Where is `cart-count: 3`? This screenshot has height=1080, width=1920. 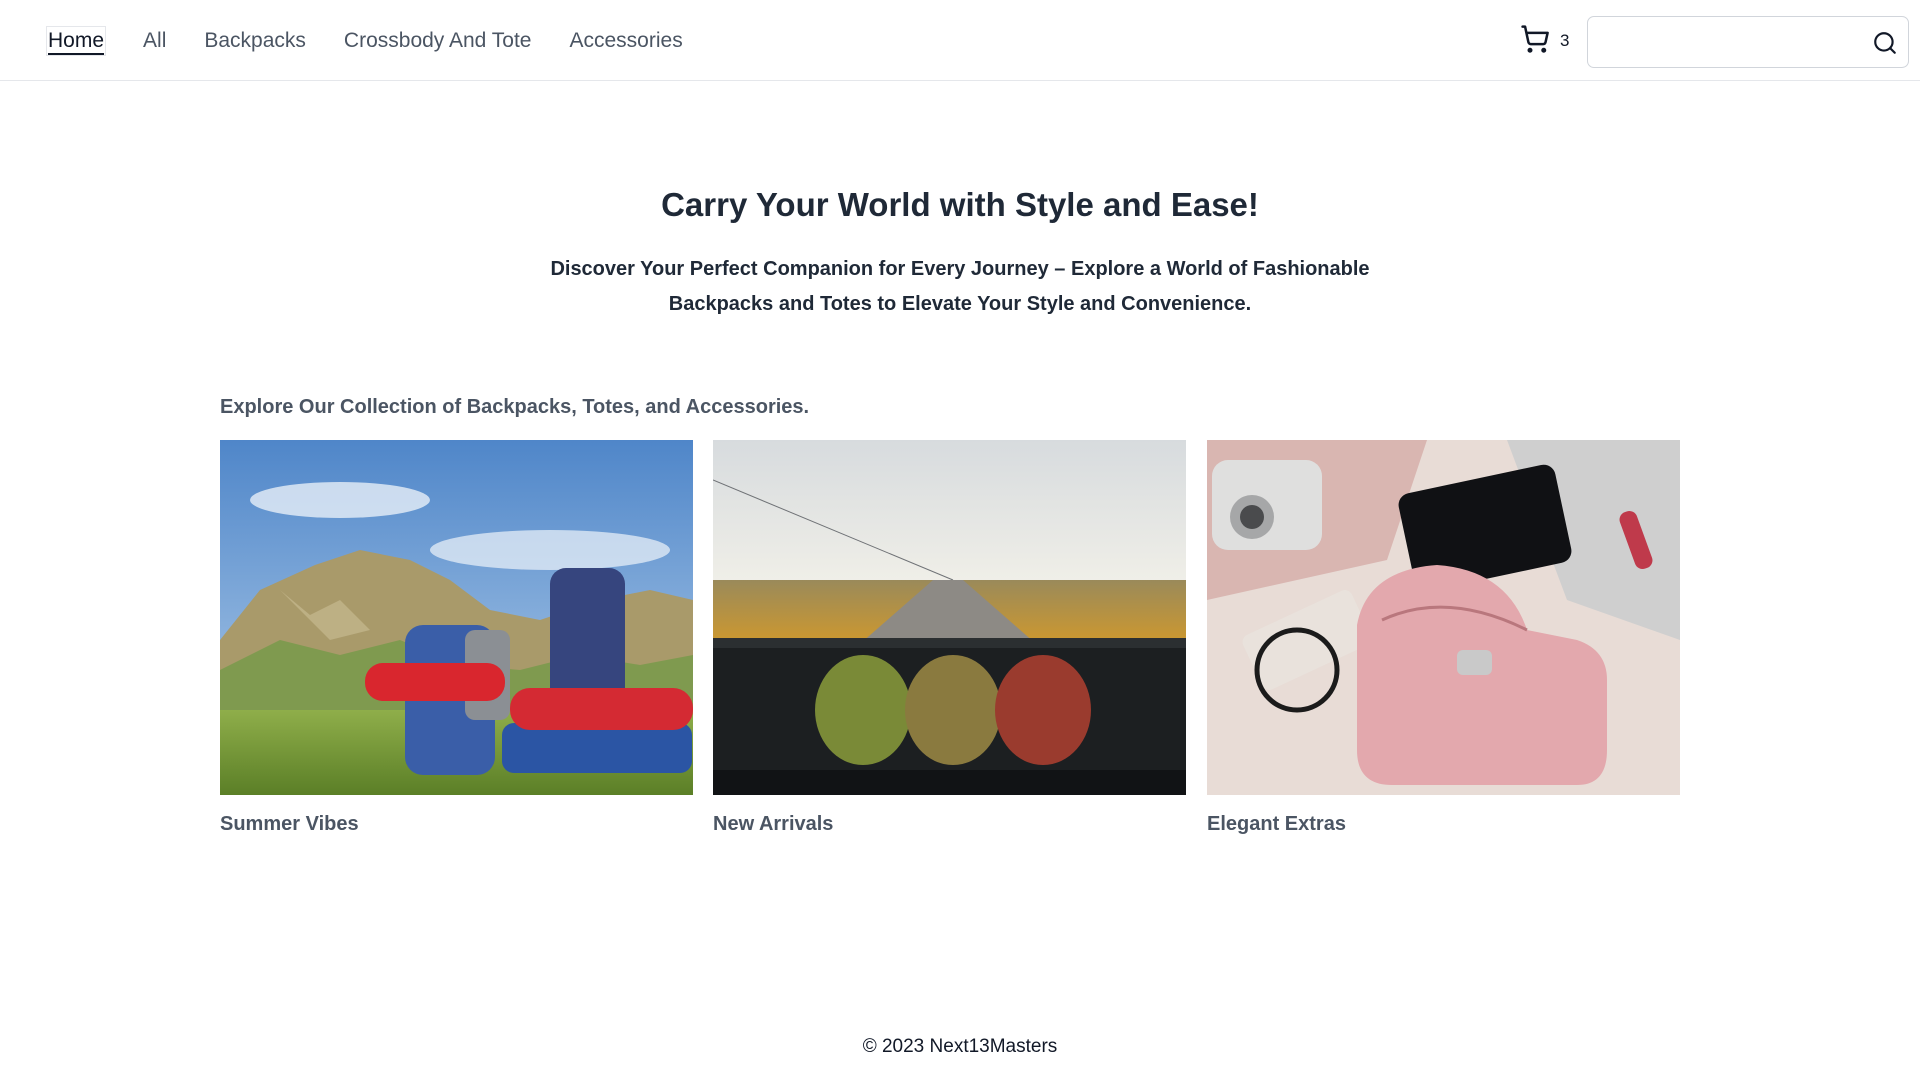 cart-count: 3 is located at coordinates (1565, 40).